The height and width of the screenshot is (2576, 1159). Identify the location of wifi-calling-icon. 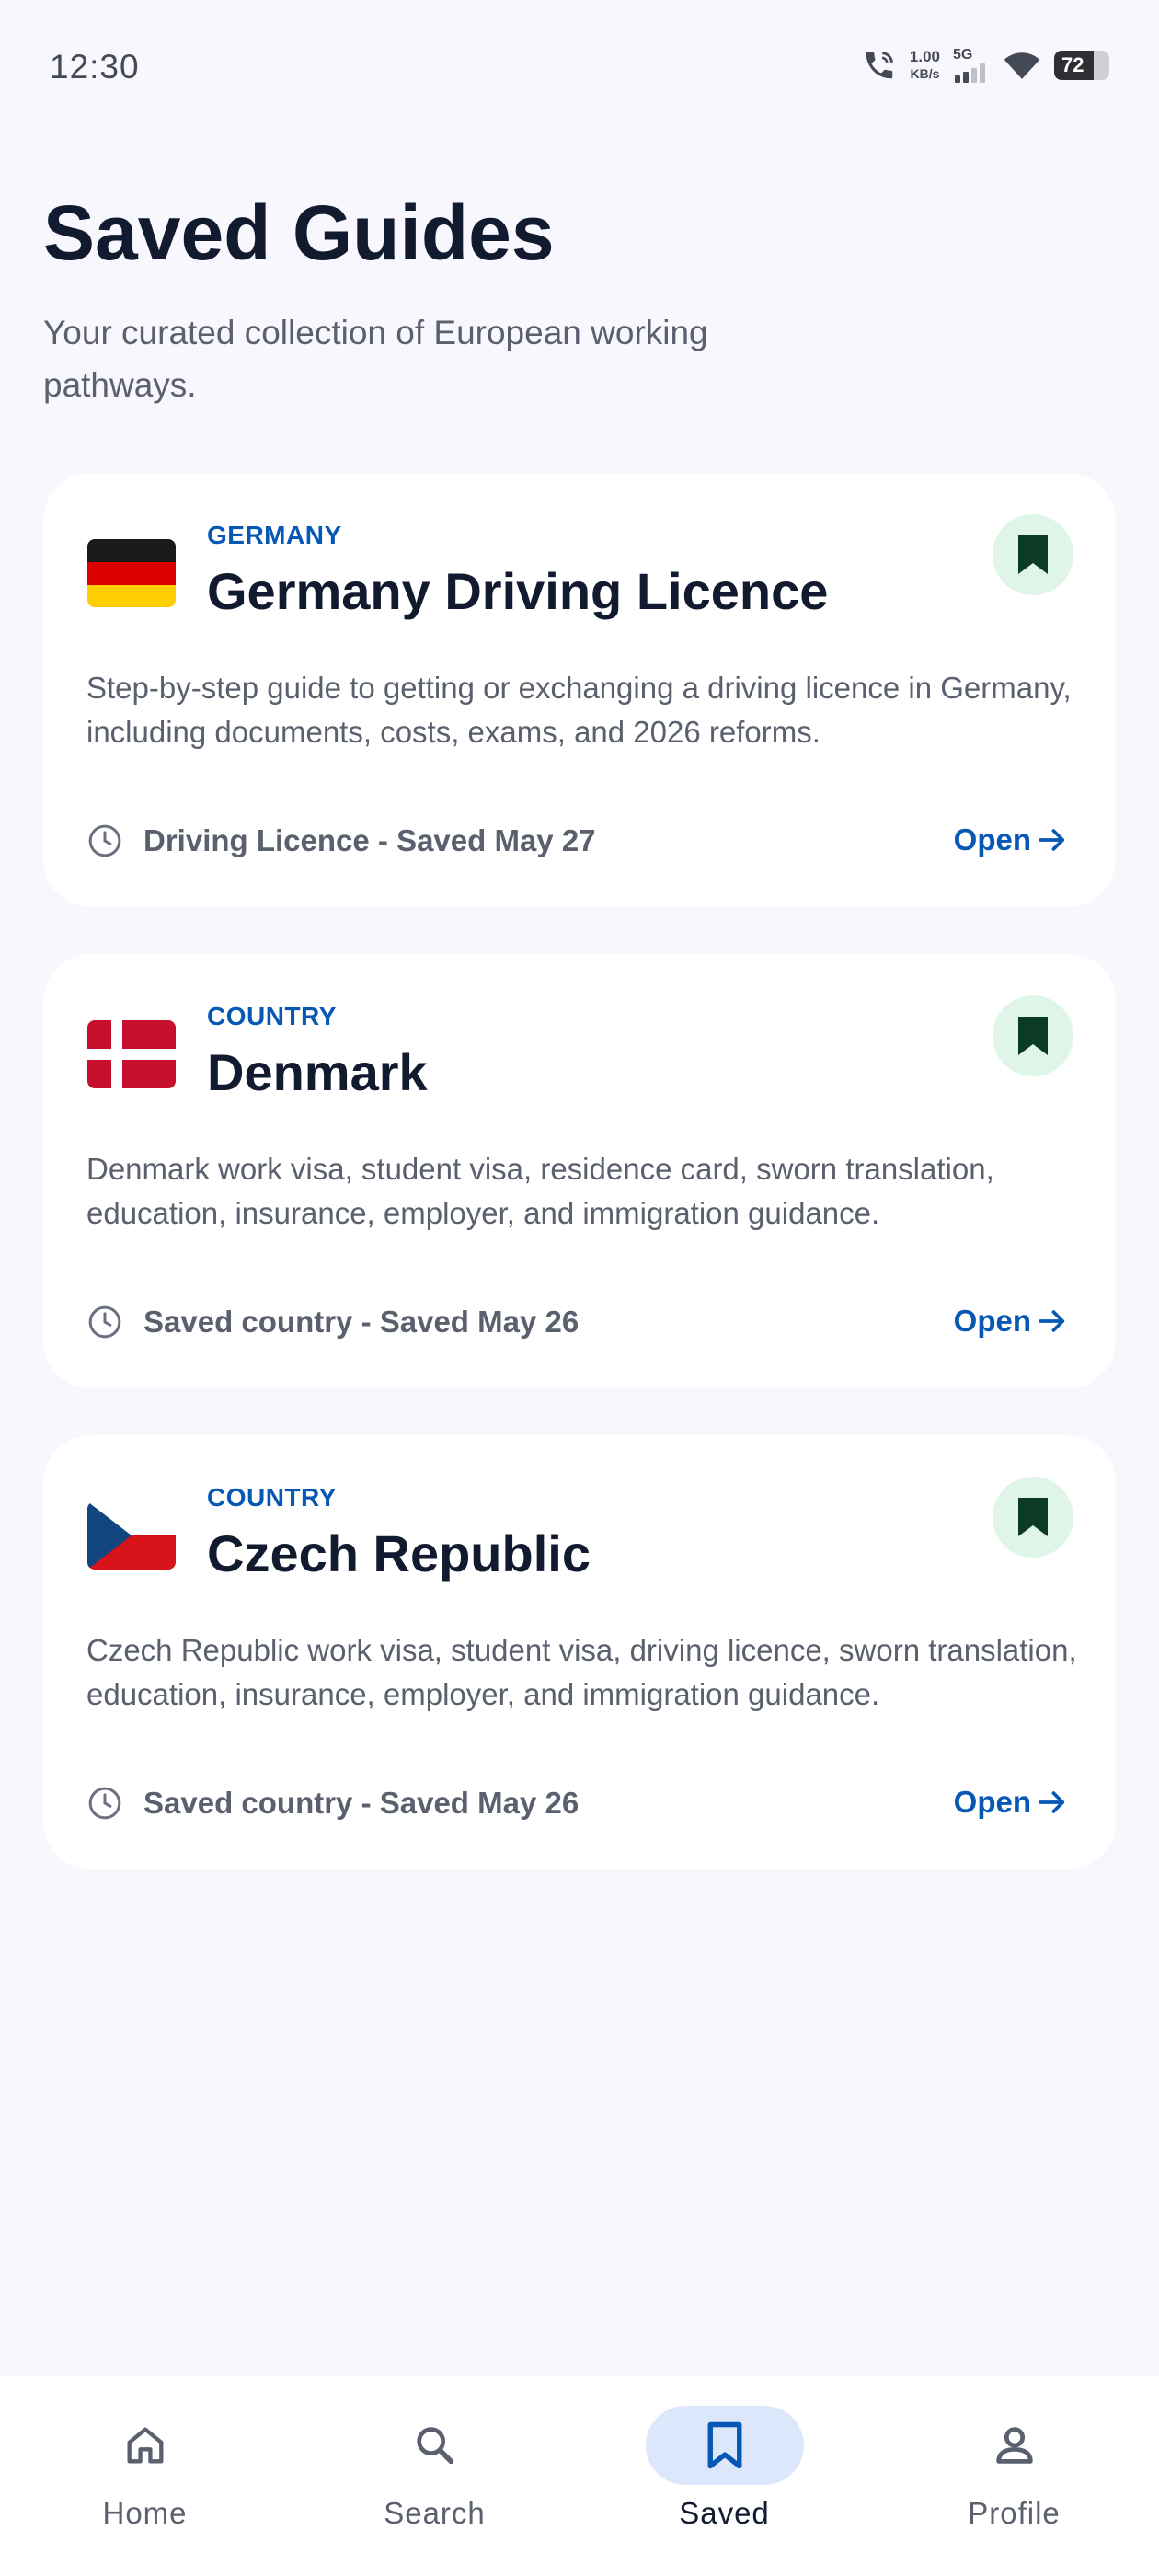
(879, 65).